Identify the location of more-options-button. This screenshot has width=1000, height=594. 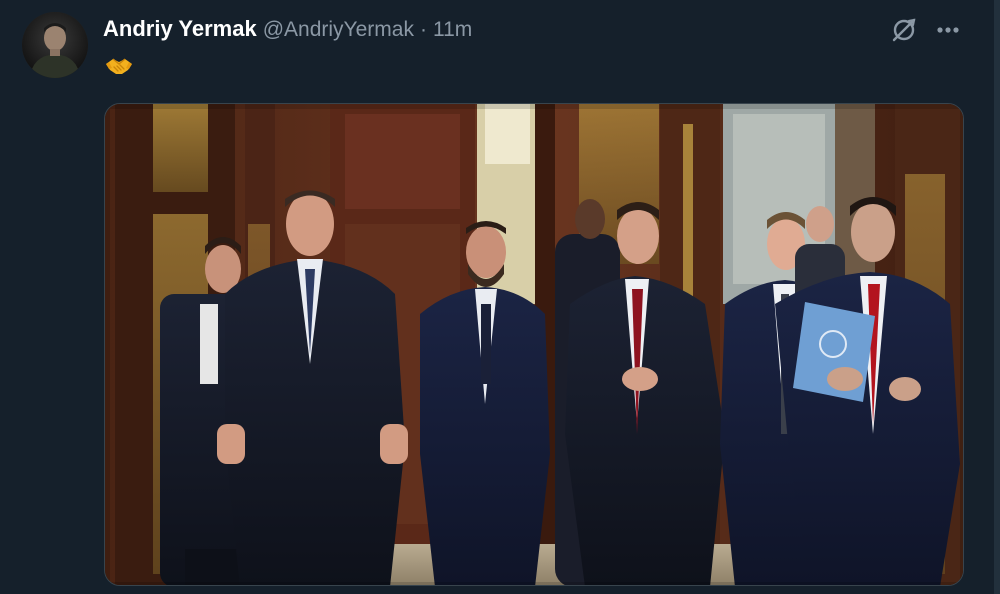
(948, 30).